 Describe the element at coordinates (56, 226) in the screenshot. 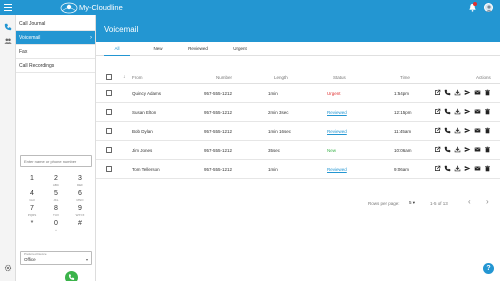

I see `dial-key-0: 0 +` at that location.